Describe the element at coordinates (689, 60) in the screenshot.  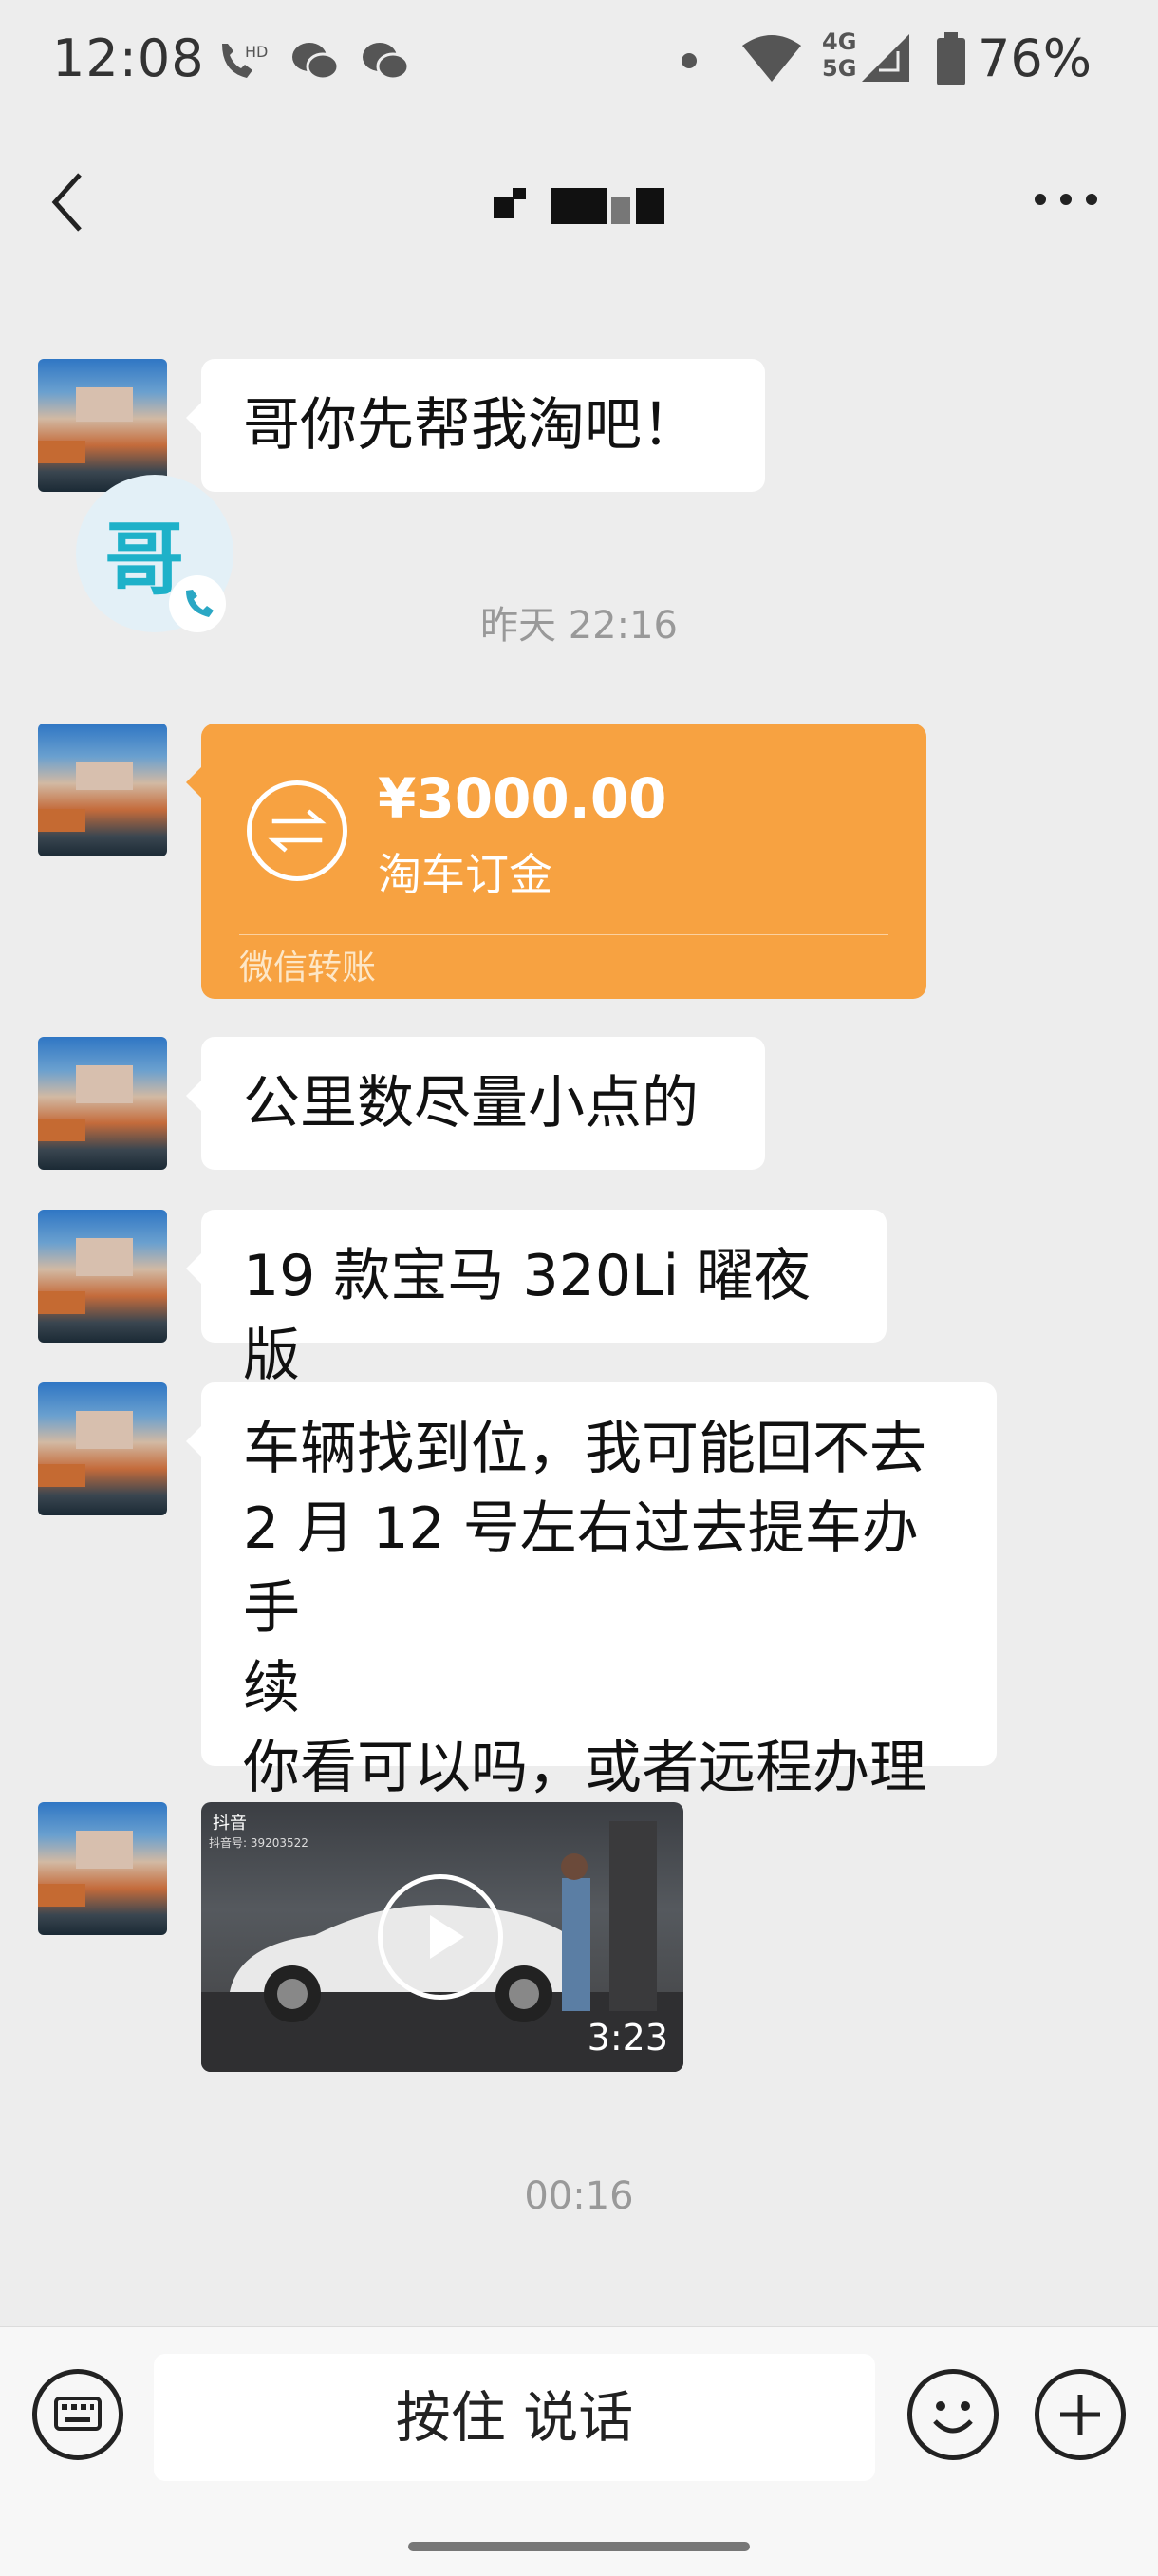
I see `dot-icon` at that location.